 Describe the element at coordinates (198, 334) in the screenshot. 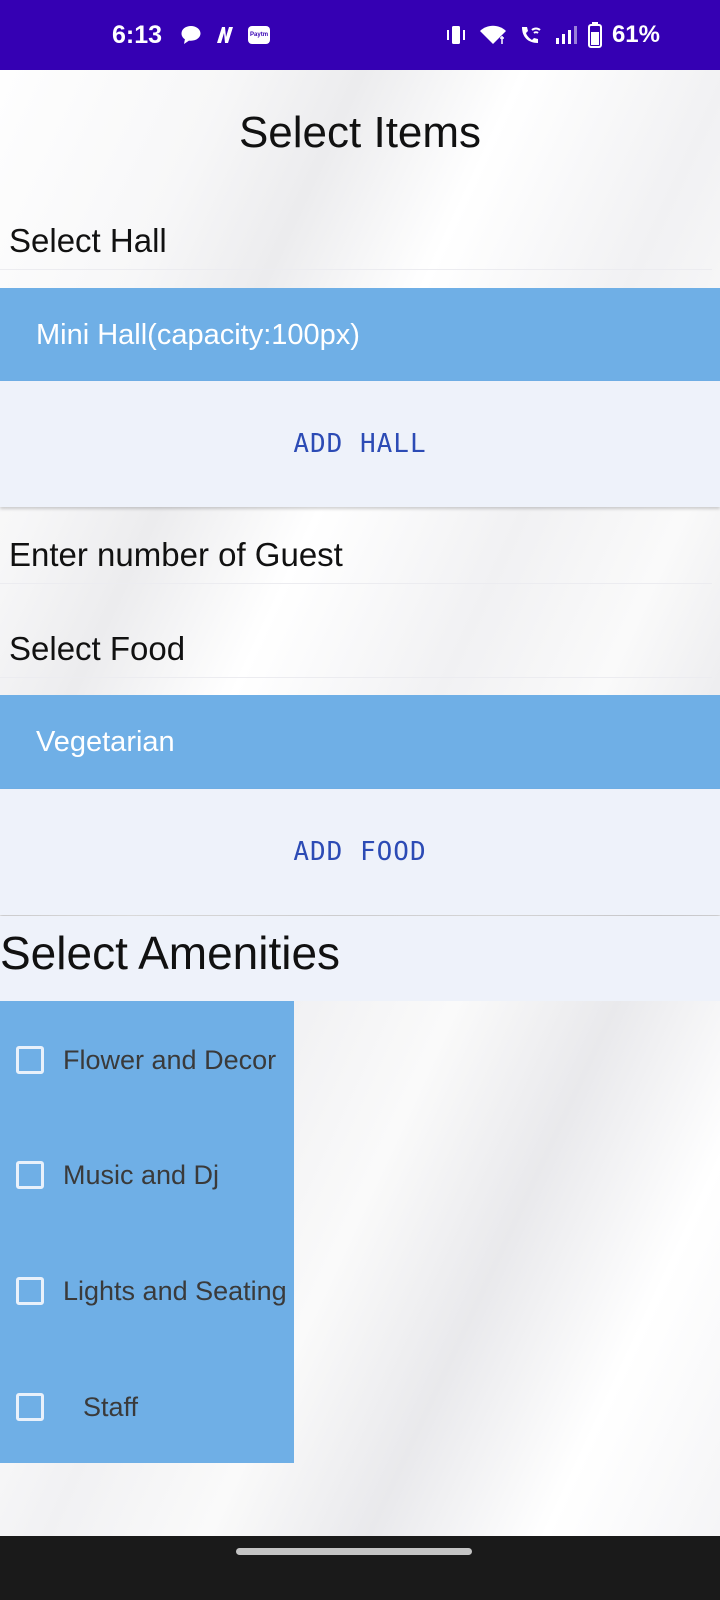

I see `hall-spinner-value: Mini Hall(capacity:100px)` at that location.